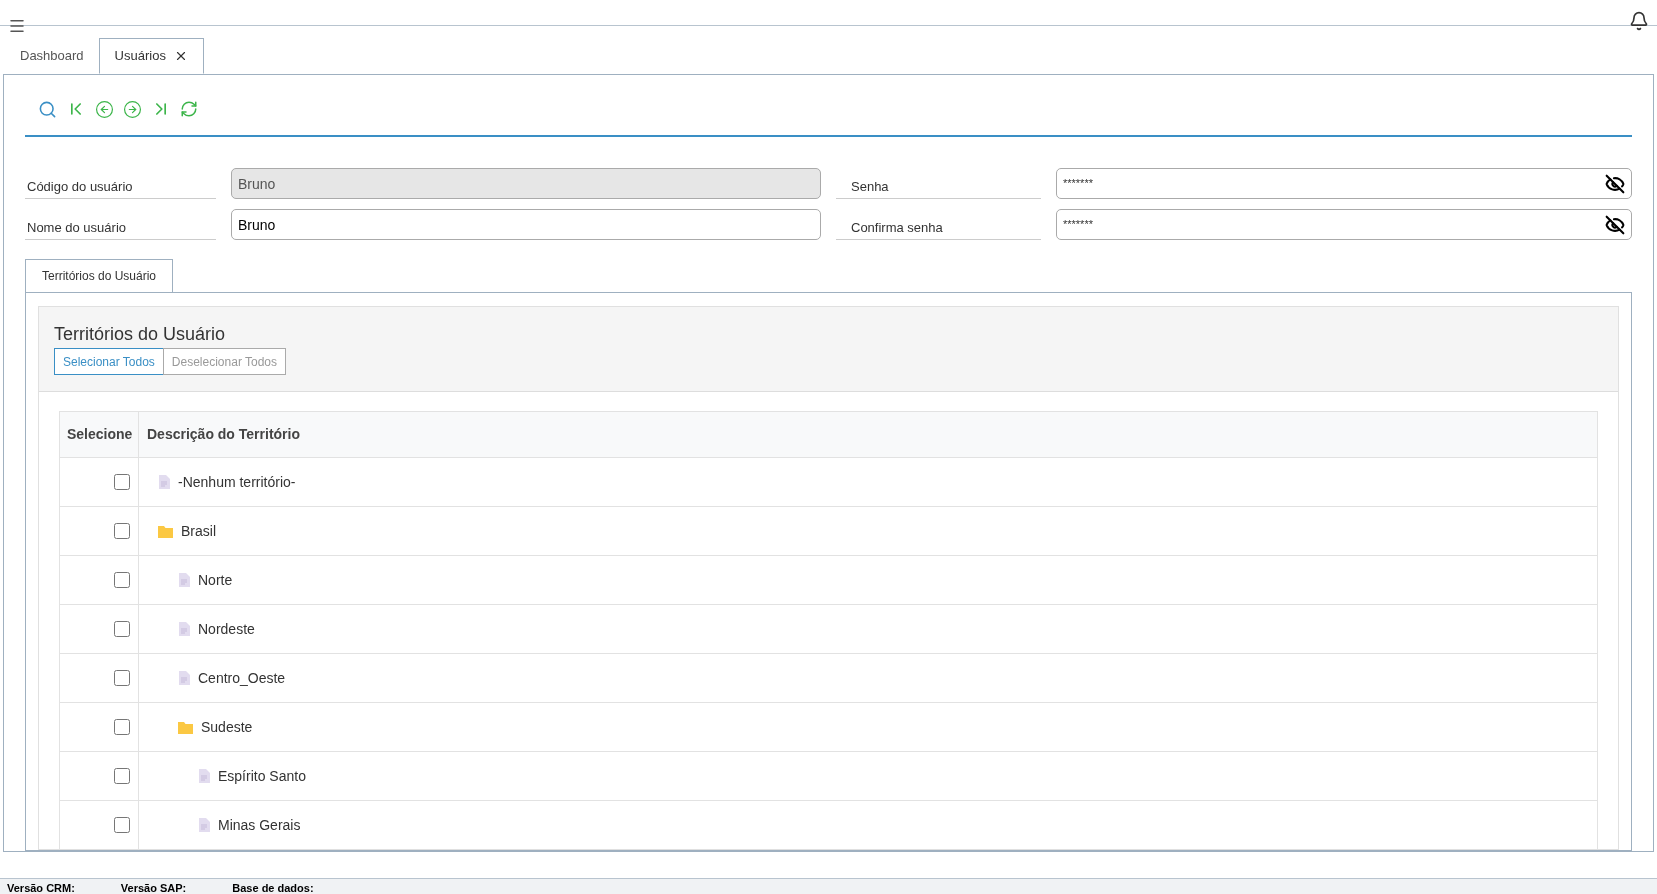 The image size is (1657, 894). I want to click on tab: Dashboard, so click(52, 56).